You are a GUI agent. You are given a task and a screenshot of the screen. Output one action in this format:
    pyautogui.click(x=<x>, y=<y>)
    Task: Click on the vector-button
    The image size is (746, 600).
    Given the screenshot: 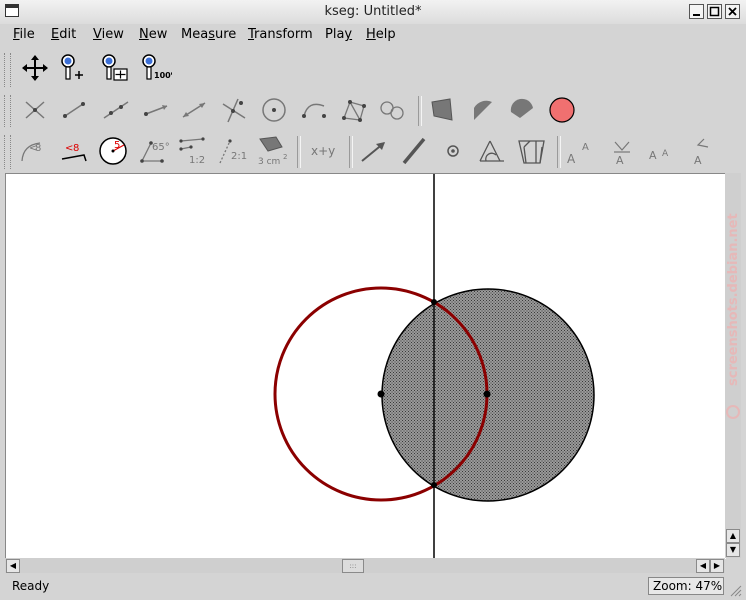 What is the action you would take?
    pyautogui.click(x=194, y=110)
    